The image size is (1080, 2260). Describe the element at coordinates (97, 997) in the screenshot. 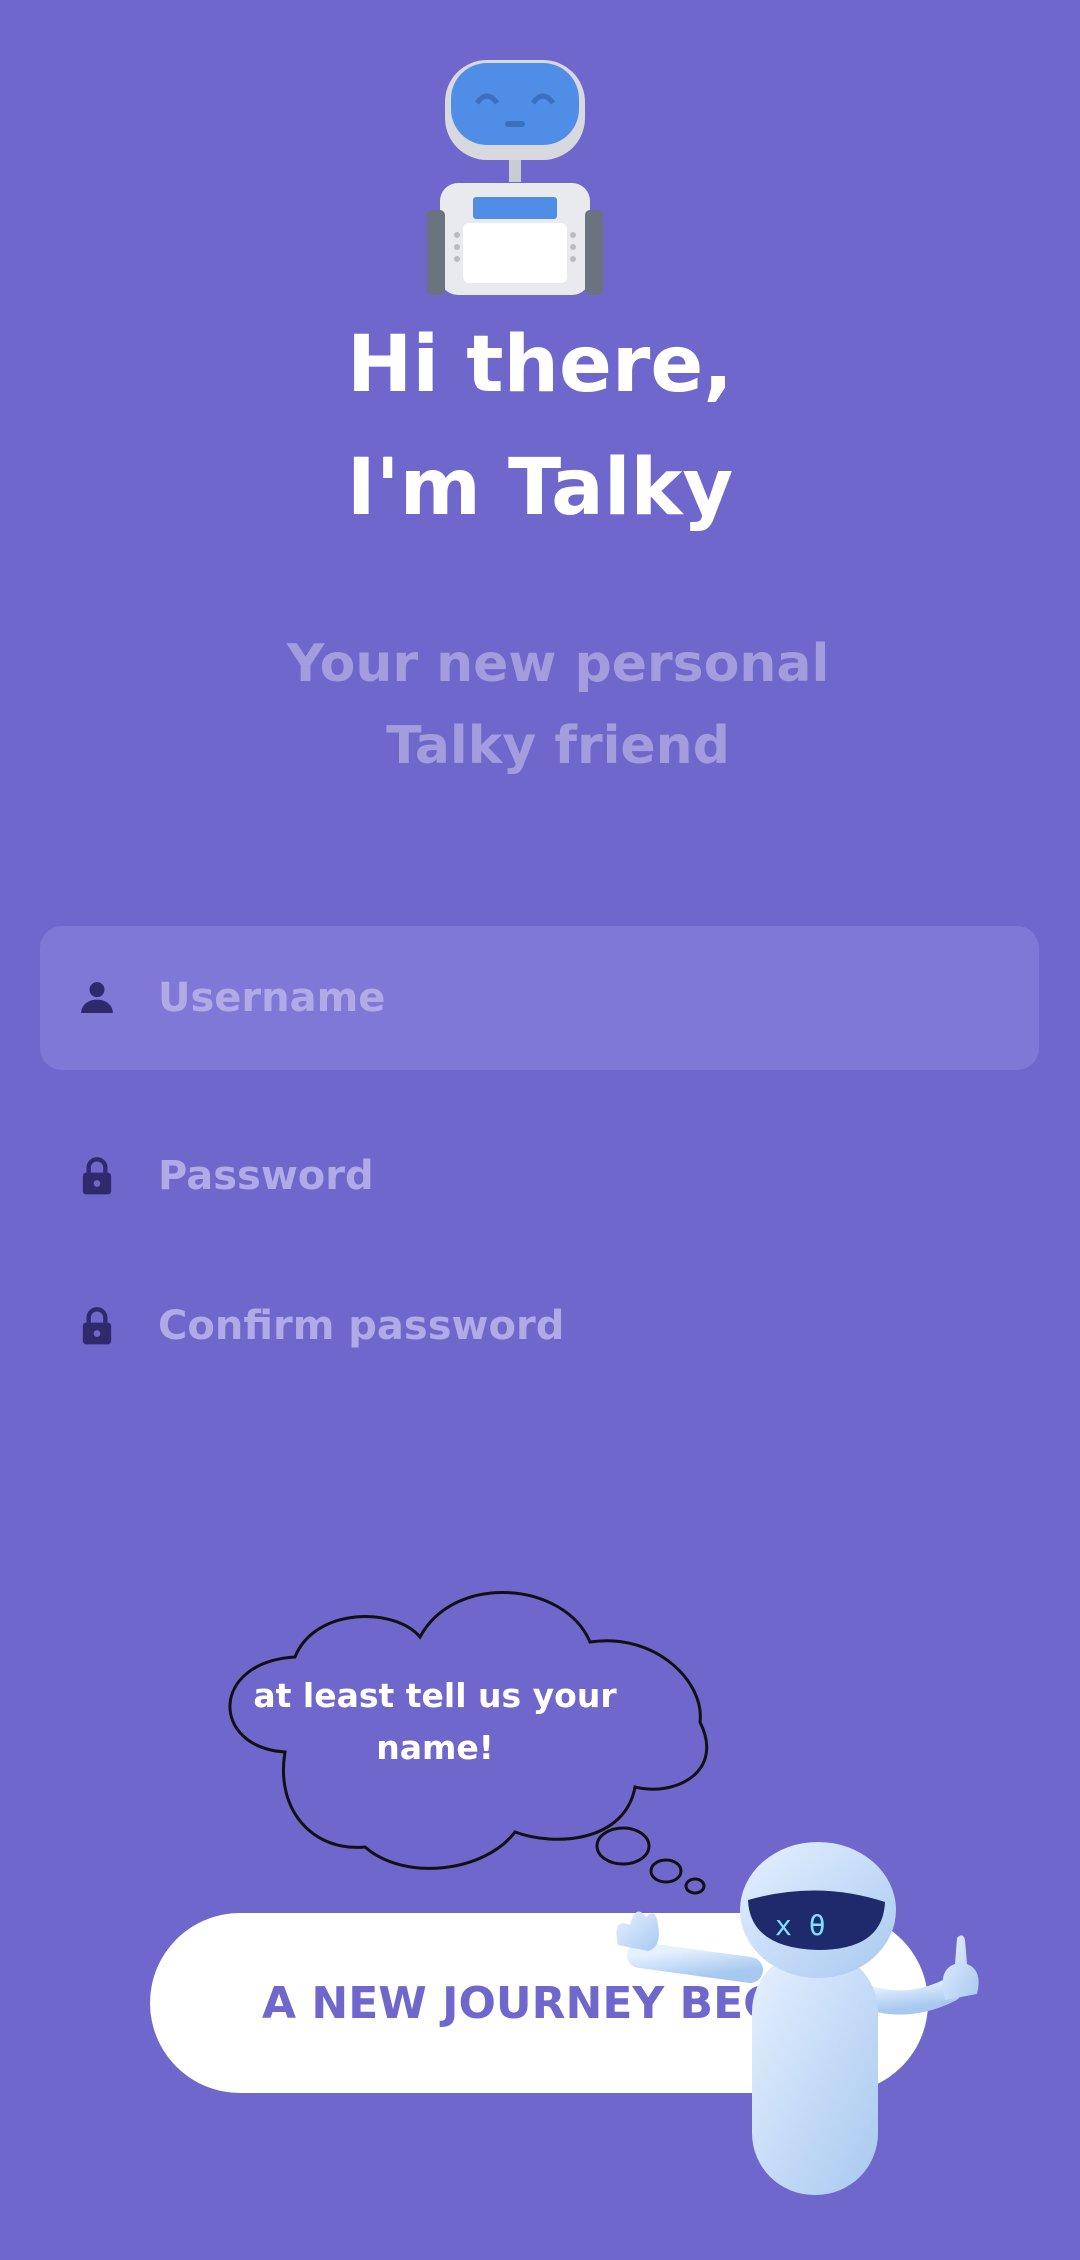

I see `person-icon` at that location.